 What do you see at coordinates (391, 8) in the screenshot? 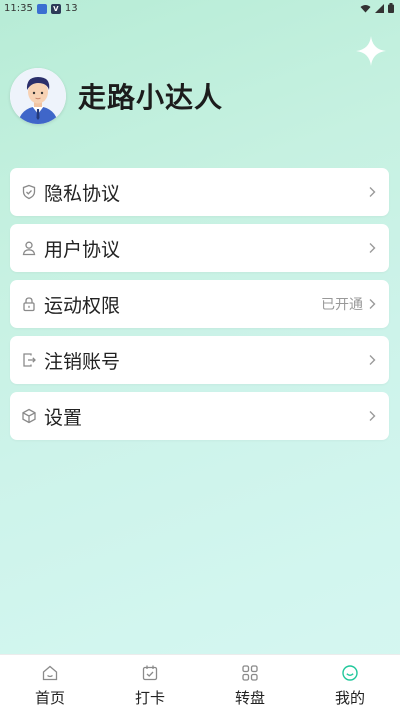
I see `battery-icon` at bounding box center [391, 8].